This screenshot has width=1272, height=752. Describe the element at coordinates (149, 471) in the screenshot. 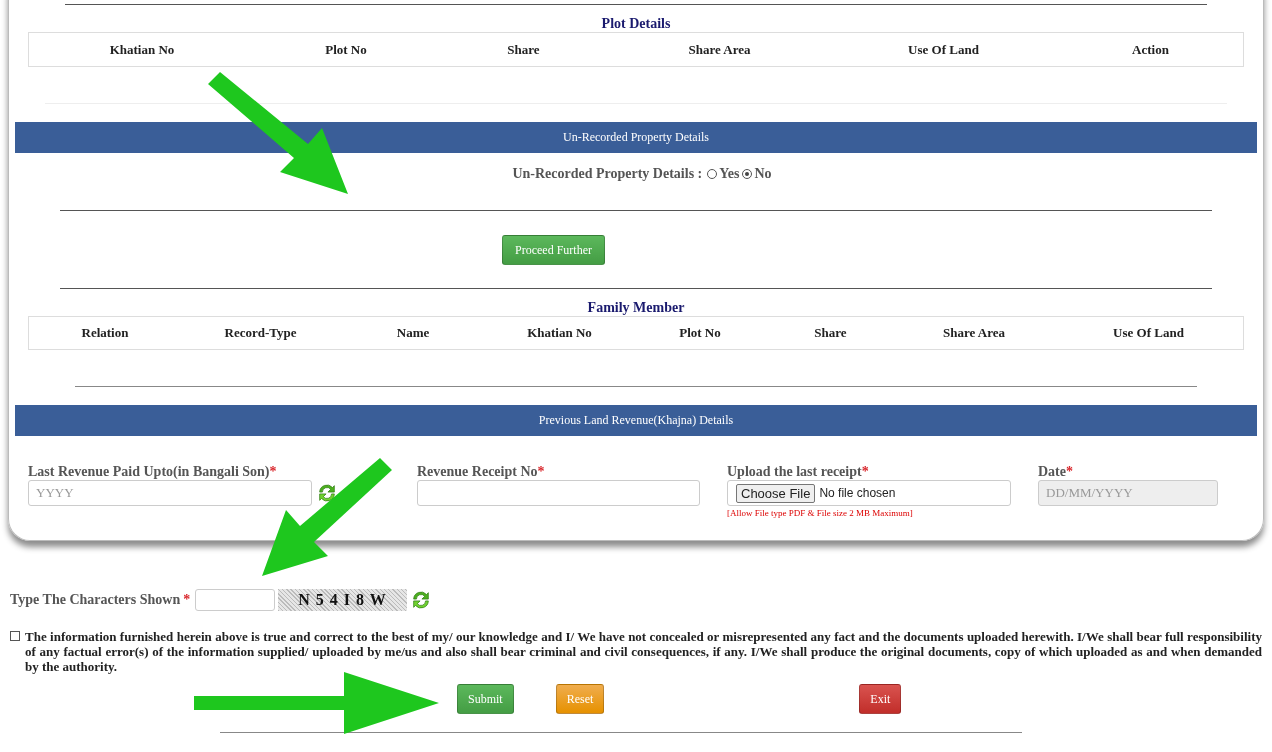

I see `field-label: Last Revenue Paid Upto(in Bangali Son)` at that location.